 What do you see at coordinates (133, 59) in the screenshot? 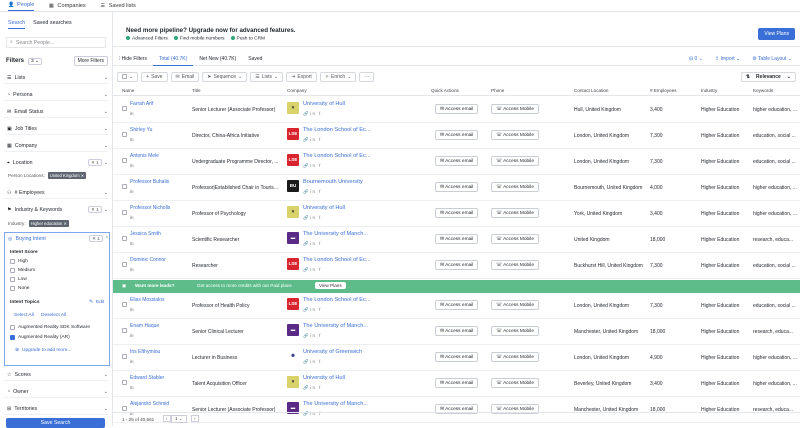
I see `hide-filters-button: ⫶ Hide Filters` at bounding box center [133, 59].